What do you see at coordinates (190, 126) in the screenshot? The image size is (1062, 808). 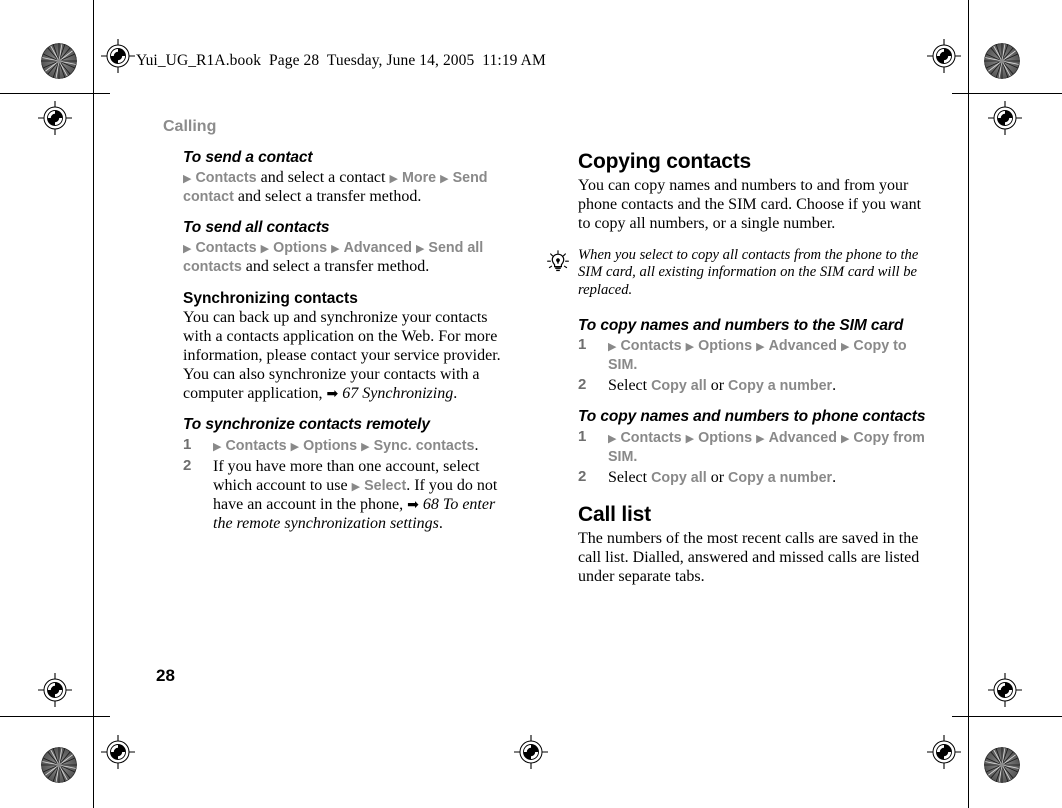 I see `running-head: Calling` at bounding box center [190, 126].